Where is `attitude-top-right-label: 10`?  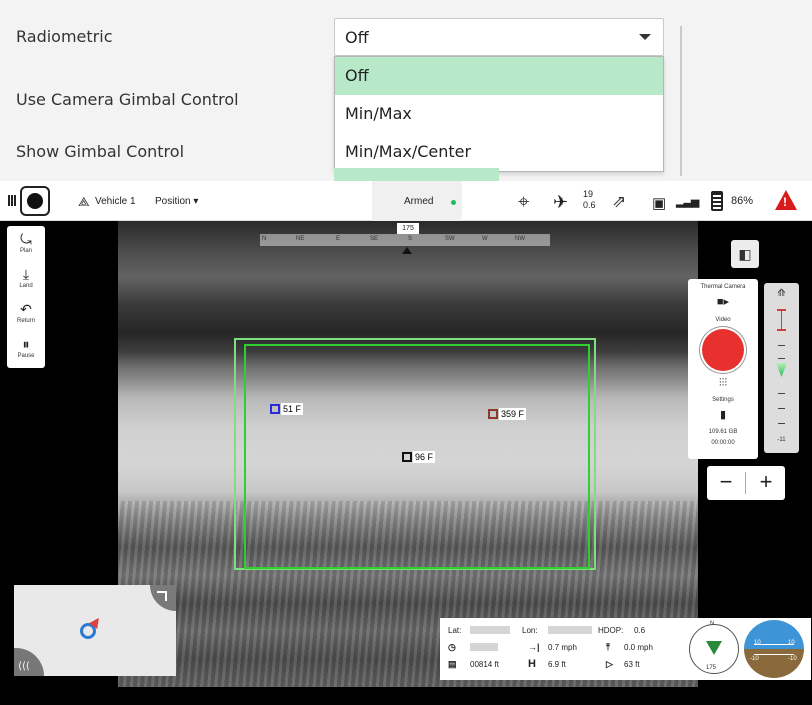 attitude-top-right-label: 10 is located at coordinates (791, 643).